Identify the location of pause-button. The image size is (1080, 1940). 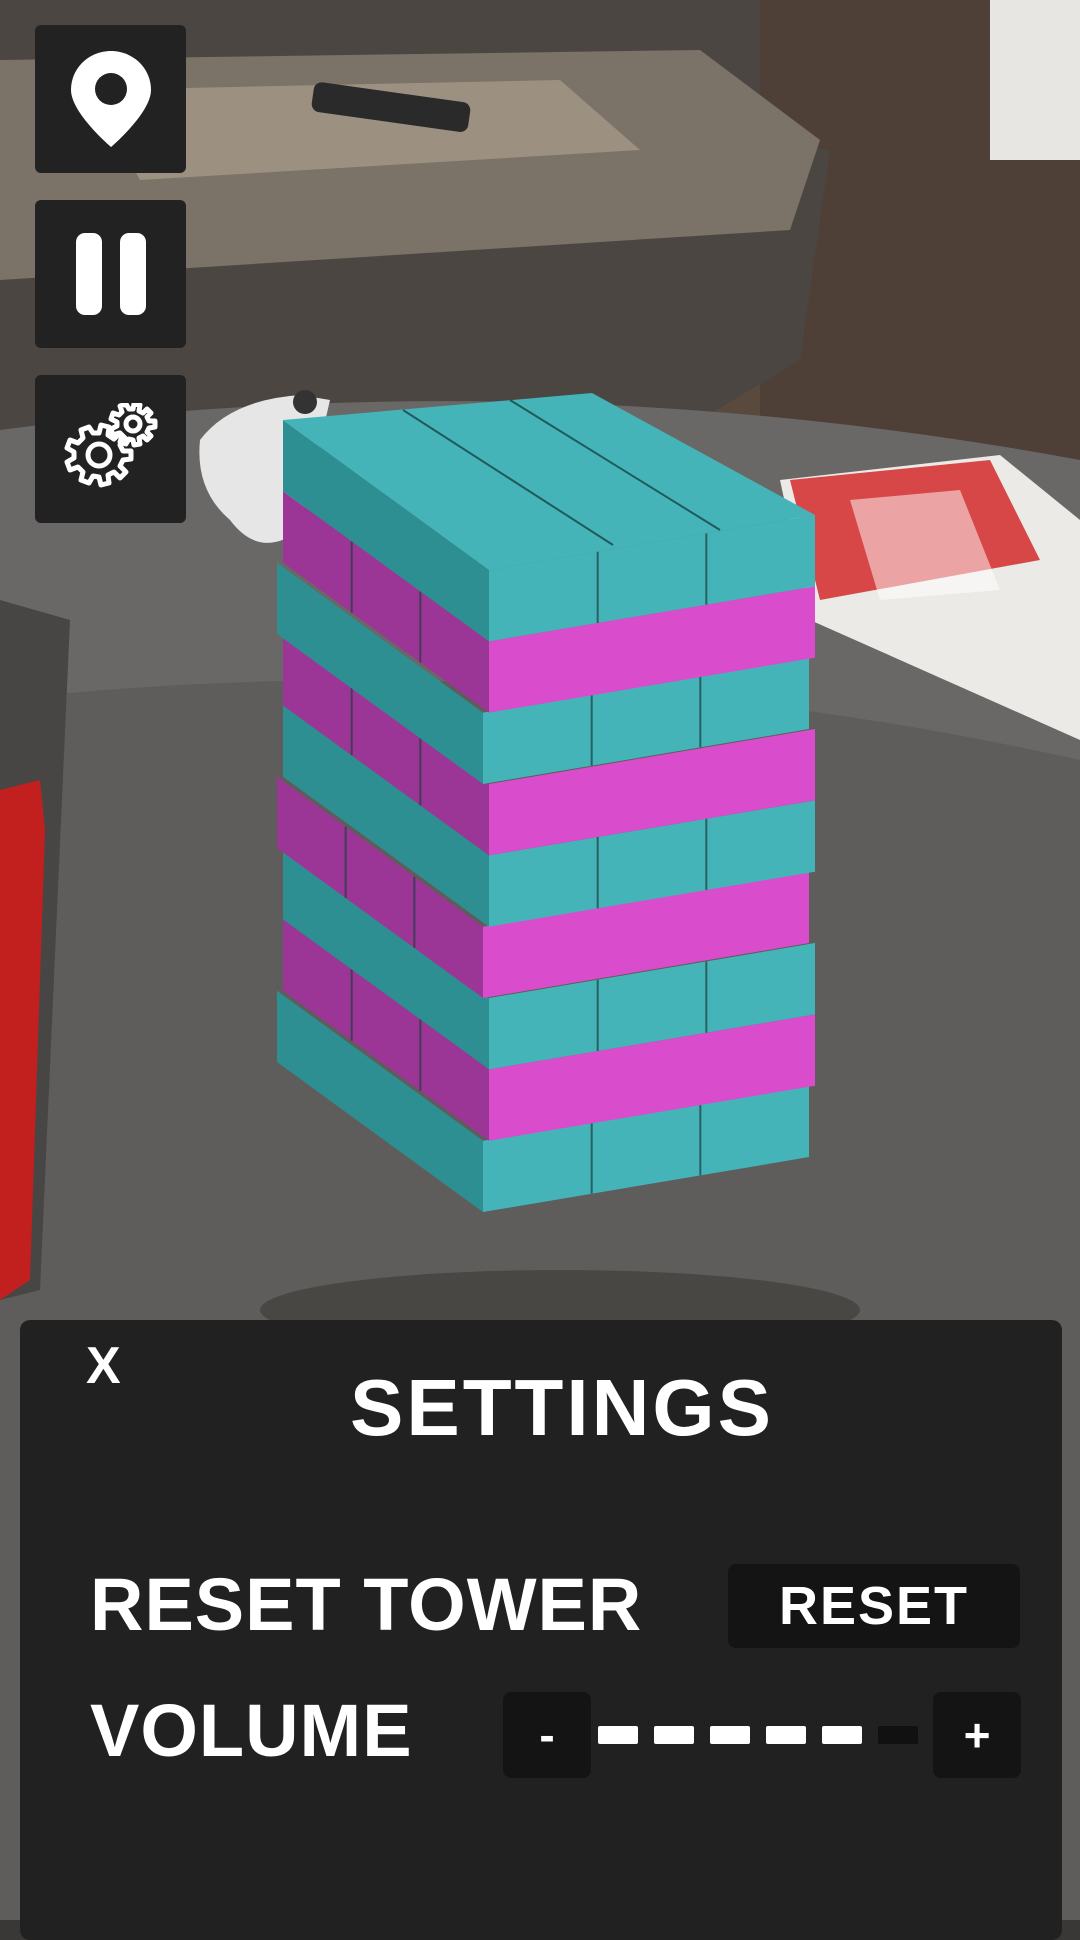
(110, 274).